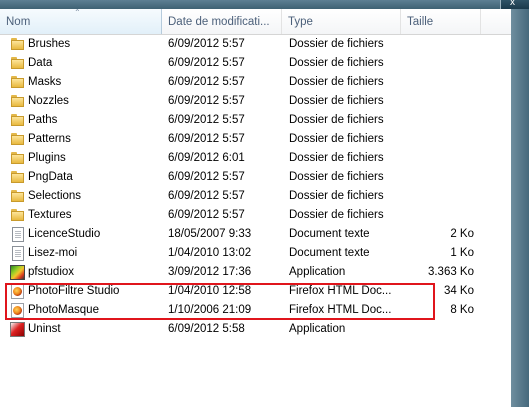  Describe the element at coordinates (18, 22) in the screenshot. I see `column-header-name-label: Nom` at that location.